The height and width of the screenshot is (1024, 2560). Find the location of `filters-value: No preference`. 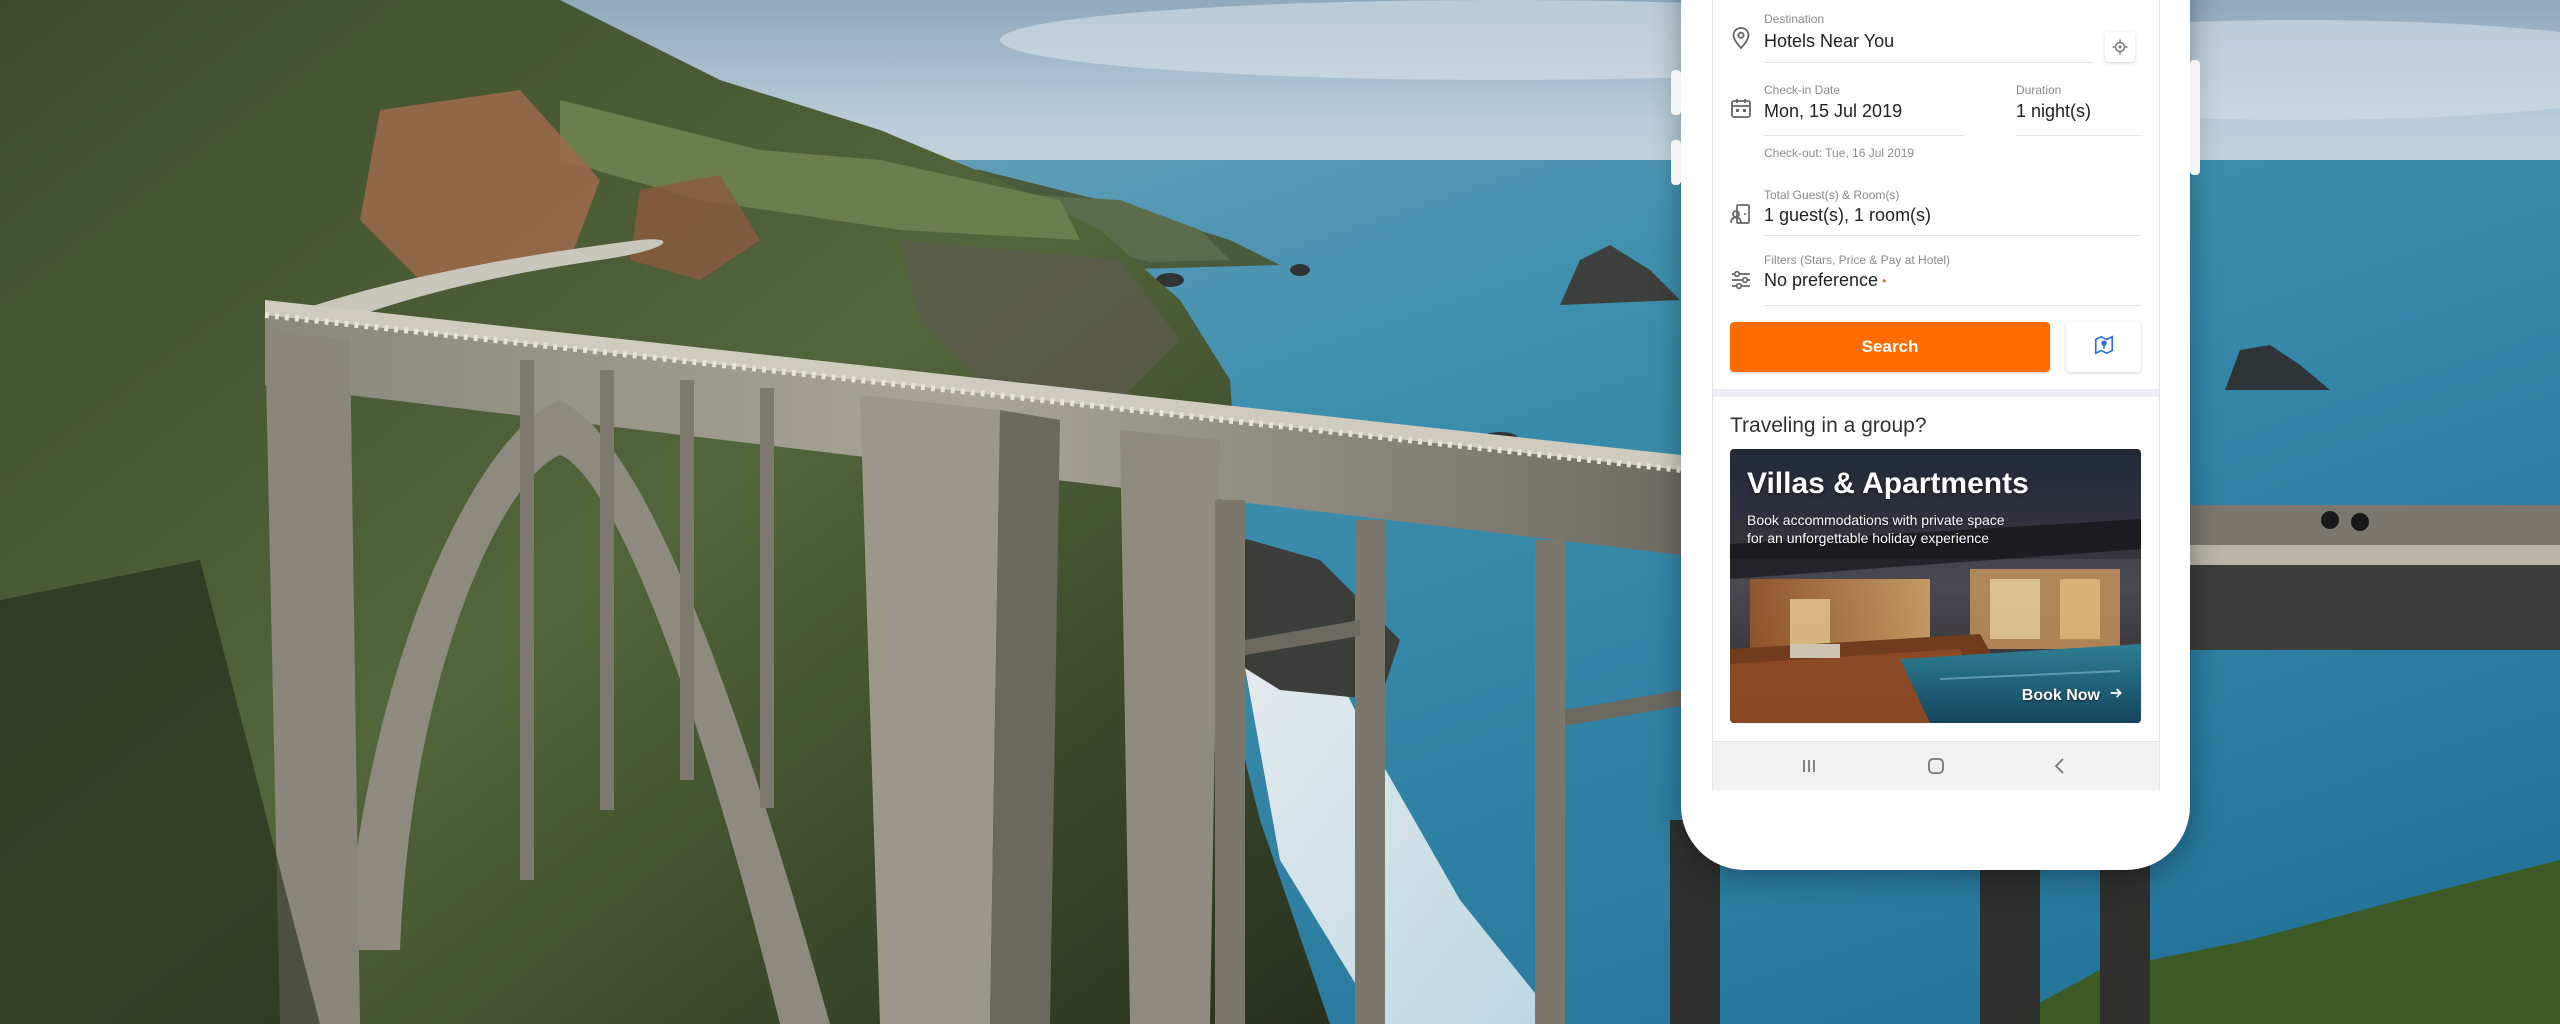

filters-value: No preference is located at coordinates (1821, 280).